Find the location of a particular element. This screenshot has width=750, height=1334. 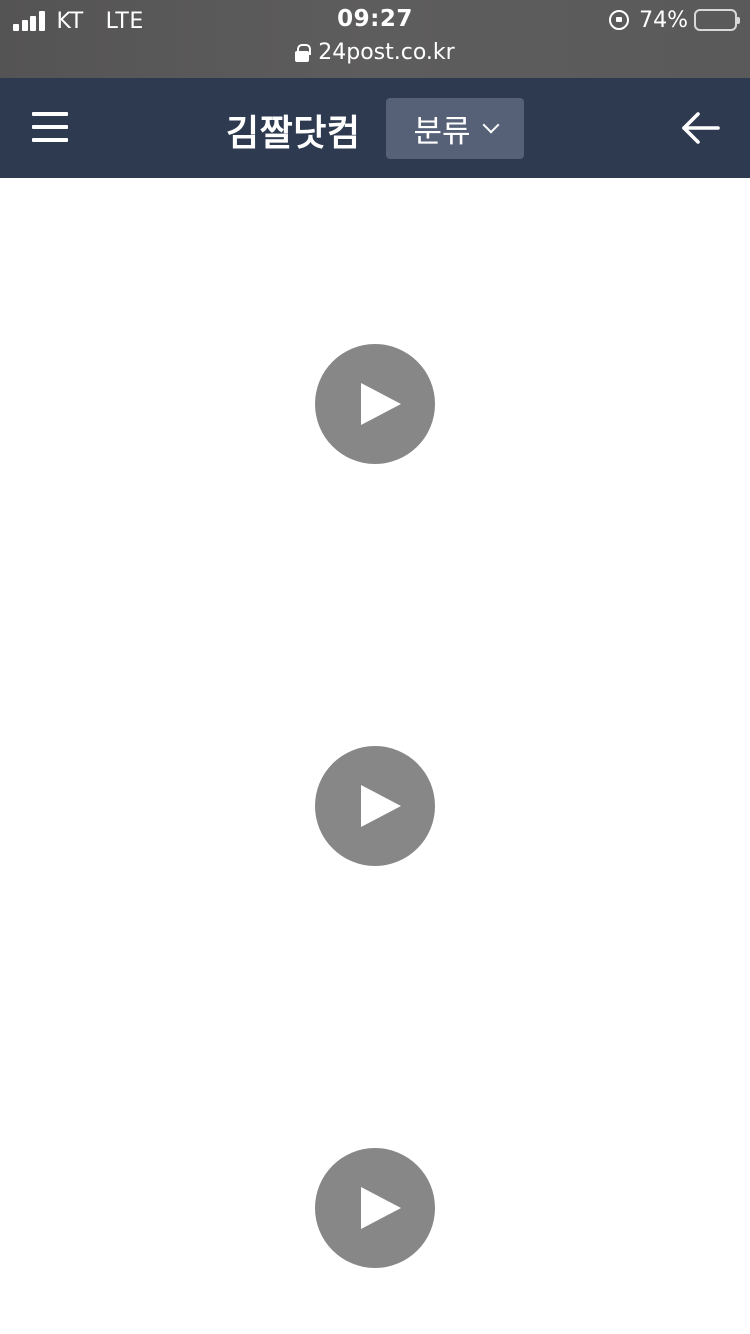

hamburger-menu-icon is located at coordinates (50, 127).